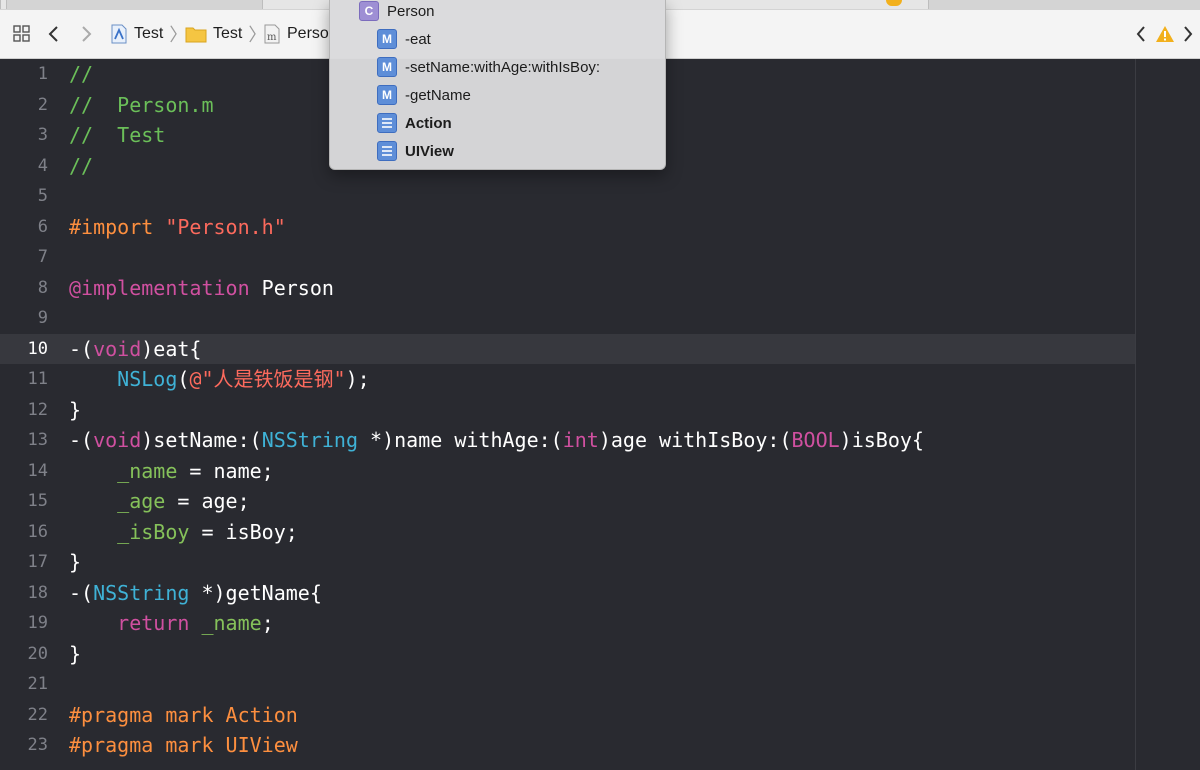 The height and width of the screenshot is (770, 1200). I want to click on code-line: 7, so click(567, 257).